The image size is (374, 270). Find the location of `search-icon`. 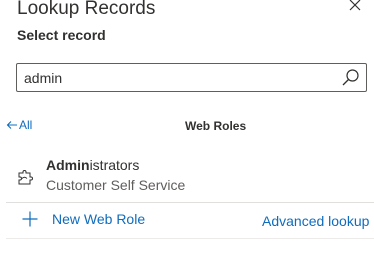

search-icon is located at coordinates (350, 77).